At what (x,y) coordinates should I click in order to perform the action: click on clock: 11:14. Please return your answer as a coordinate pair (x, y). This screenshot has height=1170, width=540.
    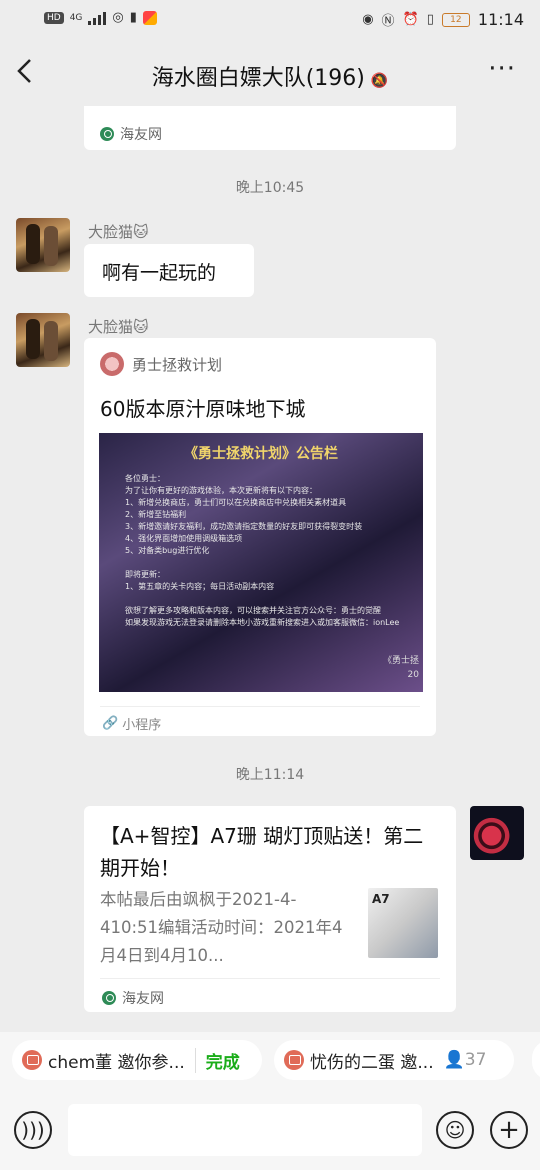
    Looking at the image, I should click on (500, 19).